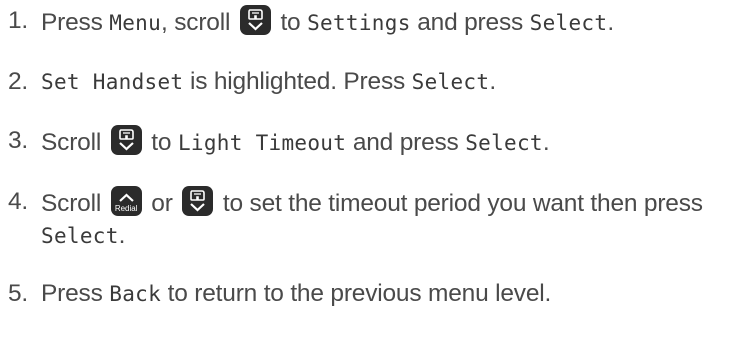  I want to click on step-number: 1., so click(18, 20).